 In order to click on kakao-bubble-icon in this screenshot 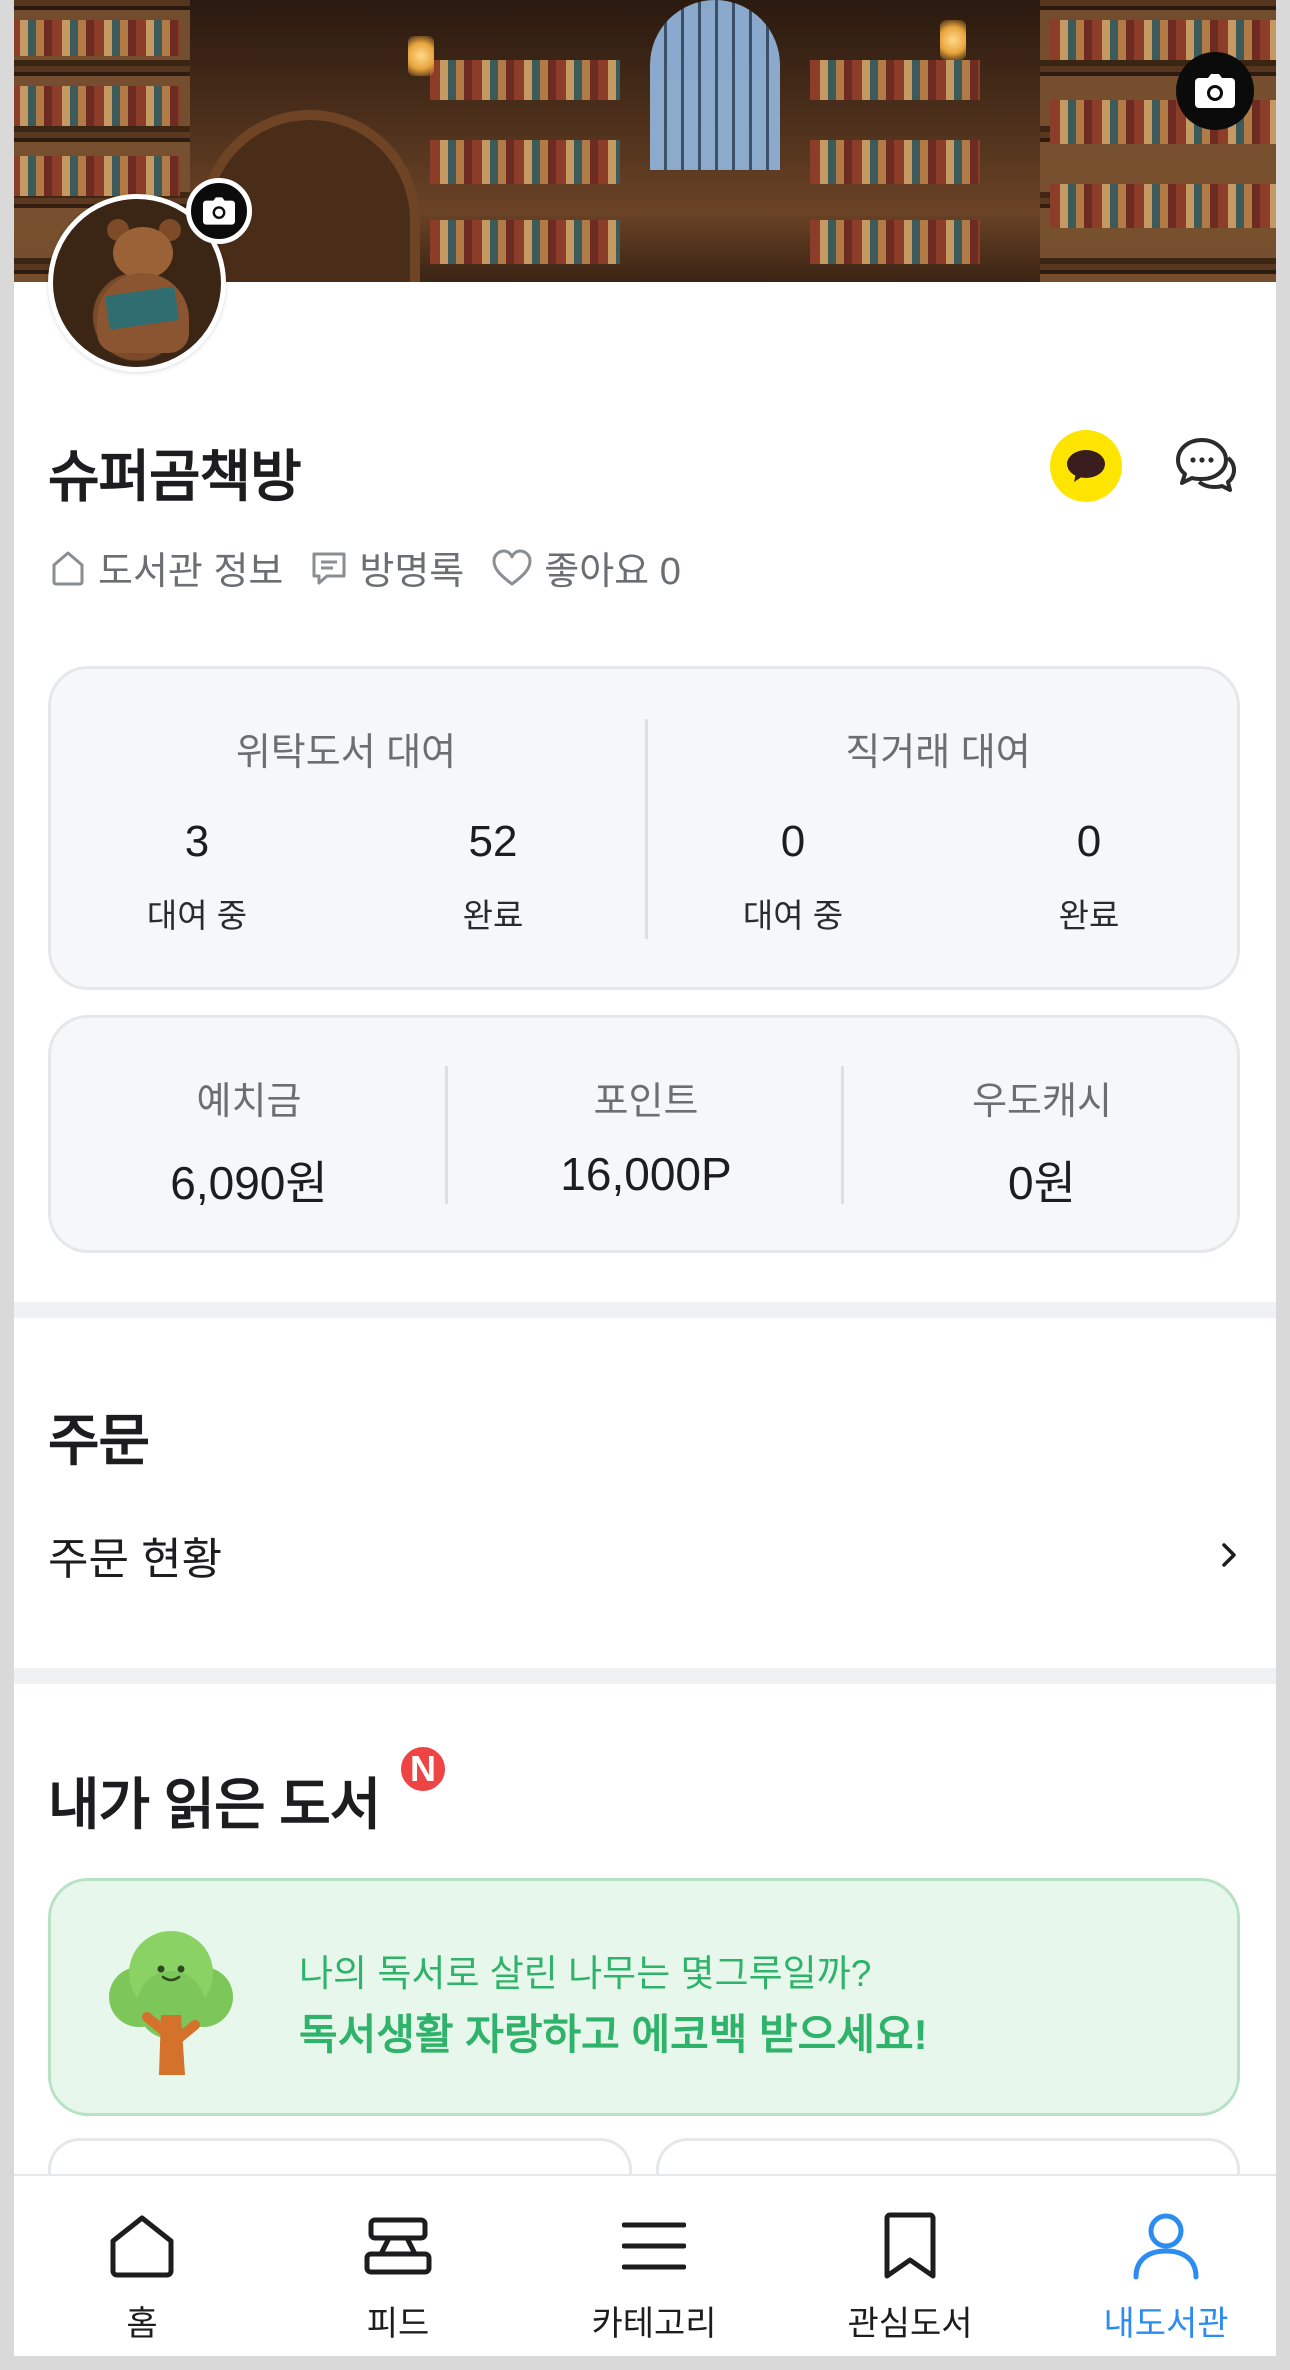, I will do `click(1086, 466)`.